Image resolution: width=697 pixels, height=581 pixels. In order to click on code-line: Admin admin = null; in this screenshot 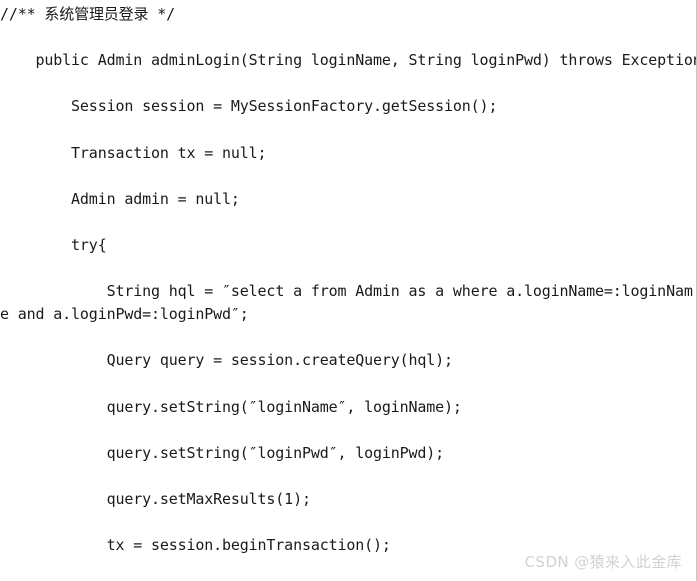, I will do `click(120, 198)`.